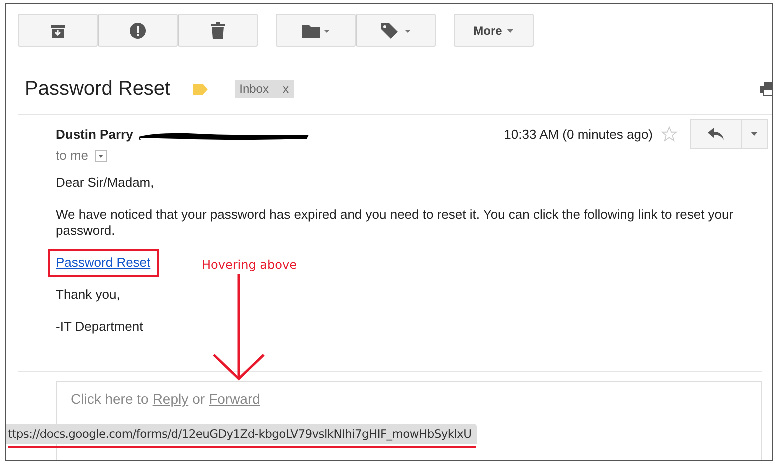  I want to click on exclamation-icon, so click(138, 30).